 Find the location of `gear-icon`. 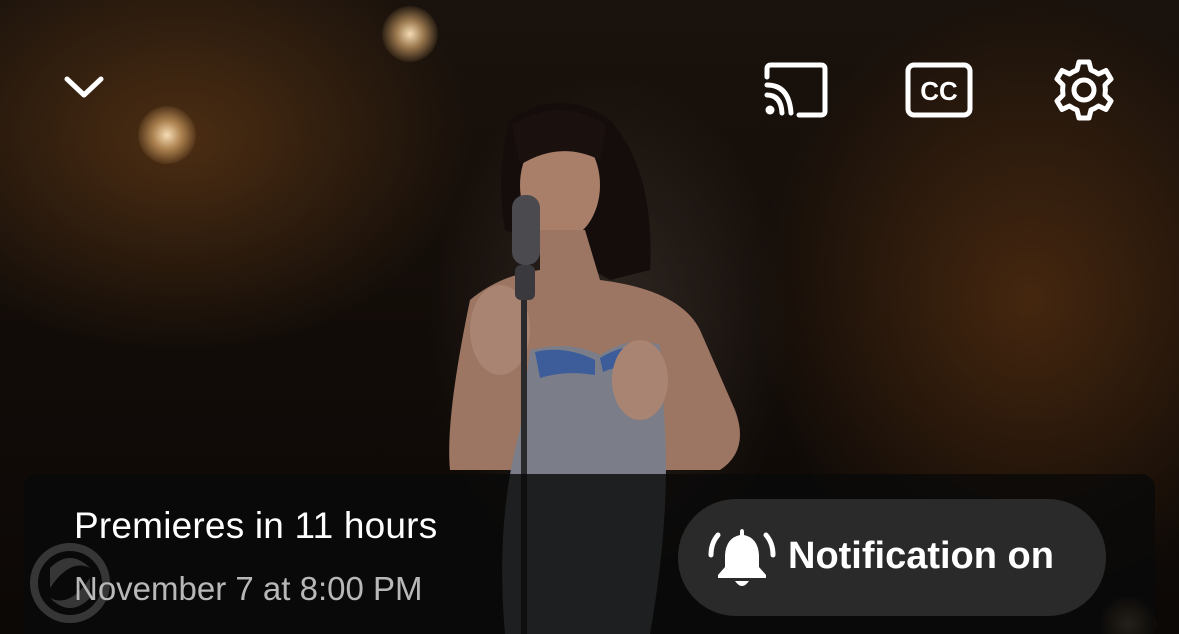

gear-icon is located at coordinates (1084, 90).